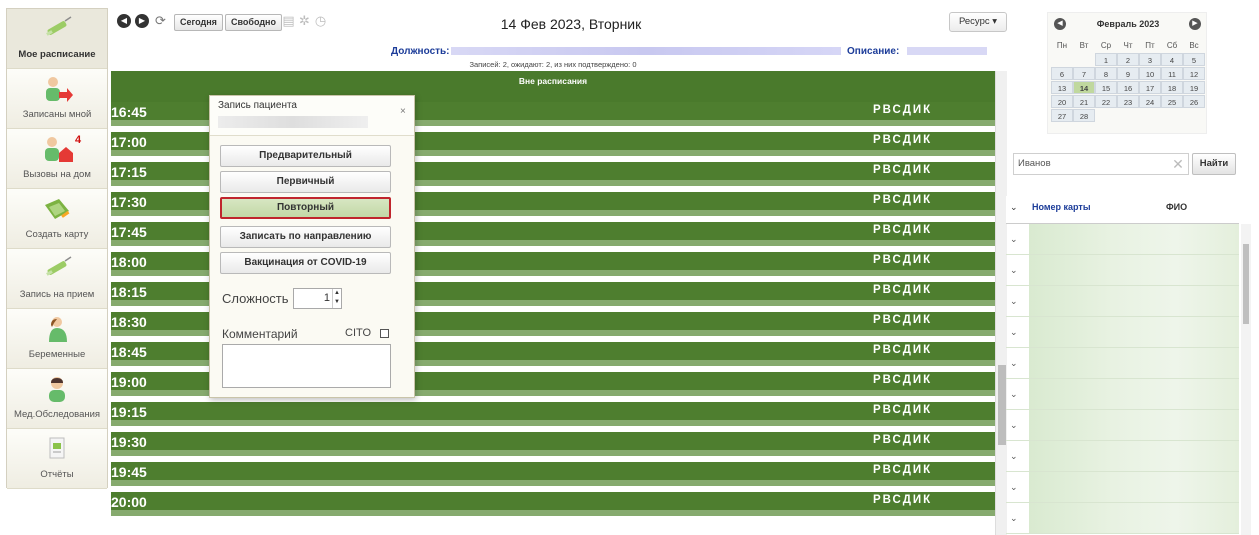  What do you see at coordinates (1062, 101) in the screenshot?
I see `calendar-day: 20` at bounding box center [1062, 101].